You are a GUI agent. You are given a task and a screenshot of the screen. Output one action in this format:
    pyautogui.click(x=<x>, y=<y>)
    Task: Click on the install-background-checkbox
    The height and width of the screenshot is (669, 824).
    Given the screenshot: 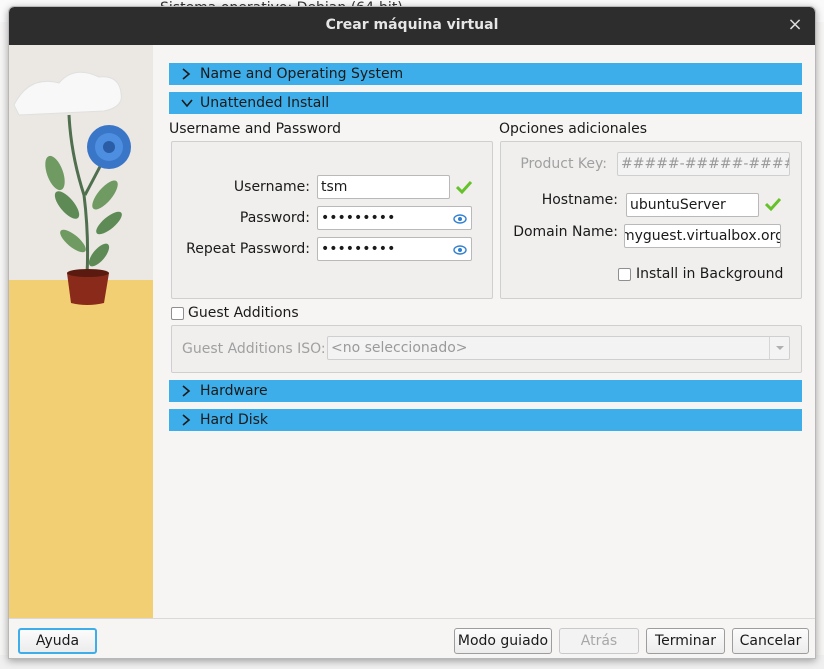 What is the action you would take?
    pyautogui.click(x=624, y=274)
    